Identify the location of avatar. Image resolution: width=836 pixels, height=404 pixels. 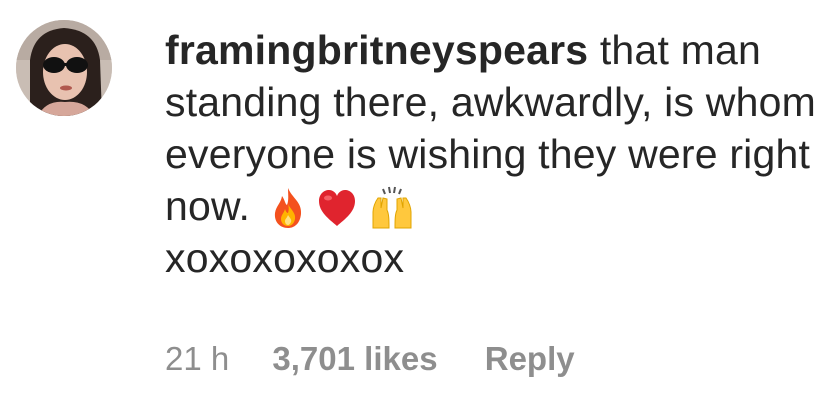
(64, 68).